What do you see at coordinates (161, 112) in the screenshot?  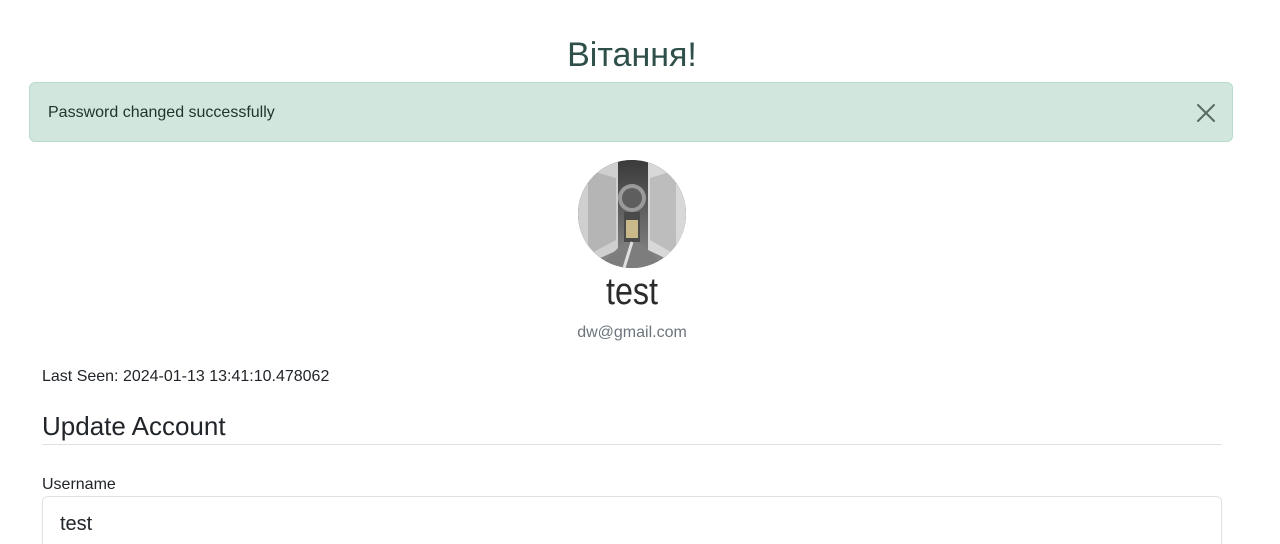 I see `alert-message: Password changed successfully` at bounding box center [161, 112].